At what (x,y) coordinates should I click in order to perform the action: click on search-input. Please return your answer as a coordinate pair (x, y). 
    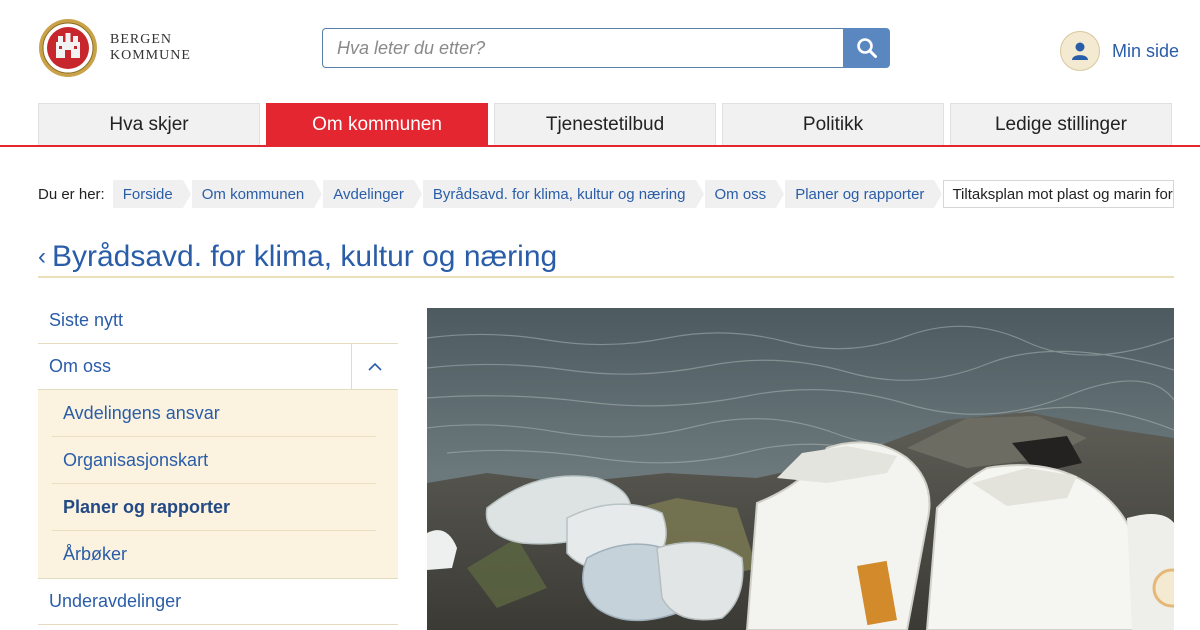
    Looking at the image, I should click on (582, 48).